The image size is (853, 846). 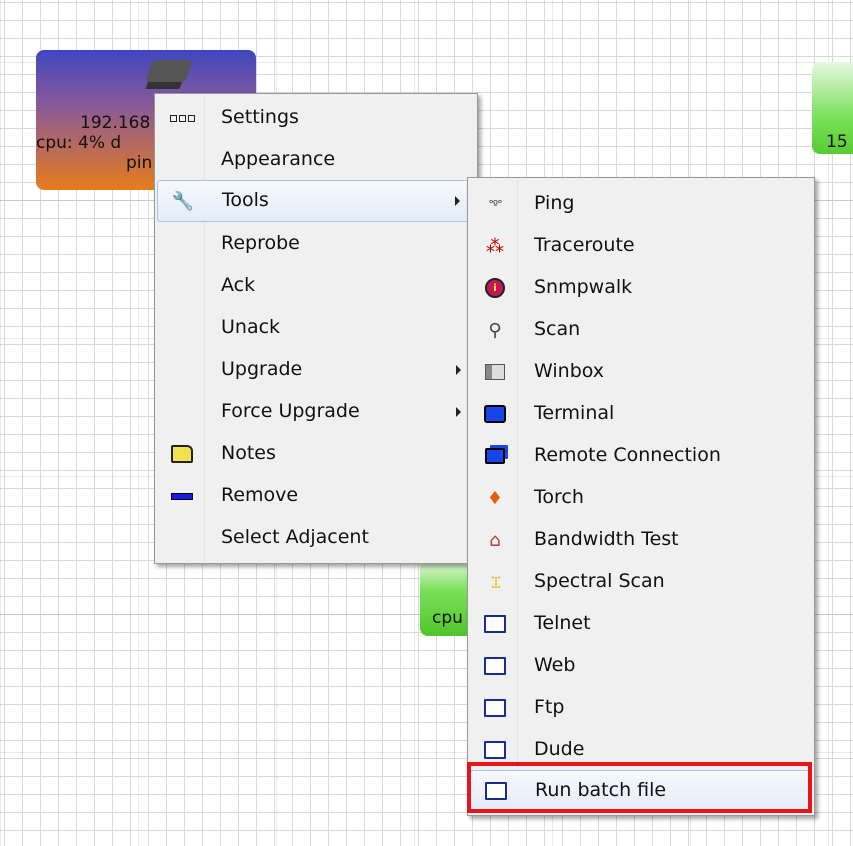 I want to click on menu-item-traceroute: ⁂ Traceroute, so click(x=641, y=246).